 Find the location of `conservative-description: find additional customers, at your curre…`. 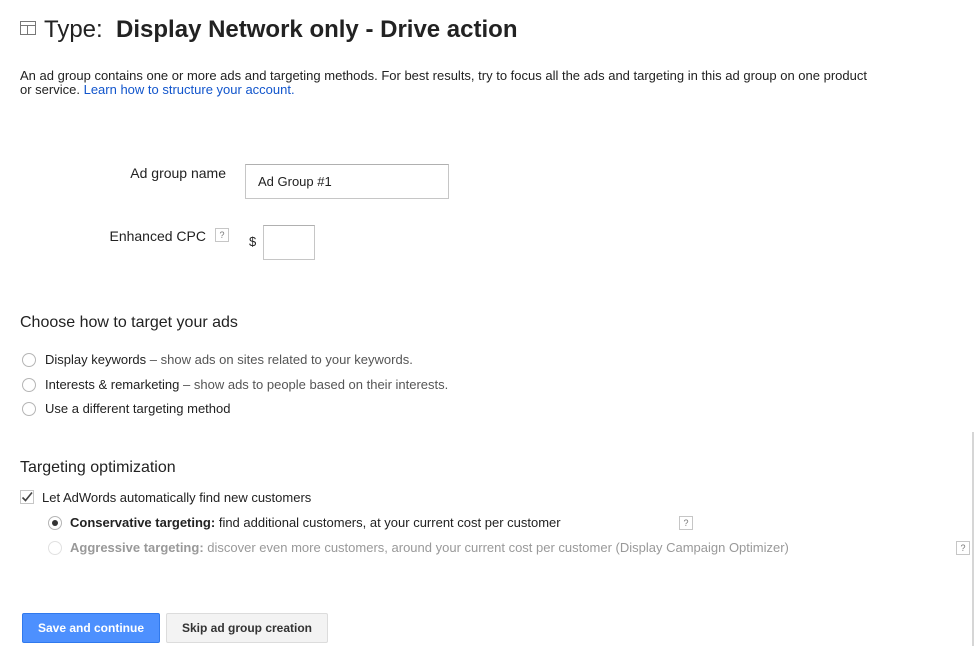

conservative-description: find additional customers, at your curre… is located at coordinates (389, 522).